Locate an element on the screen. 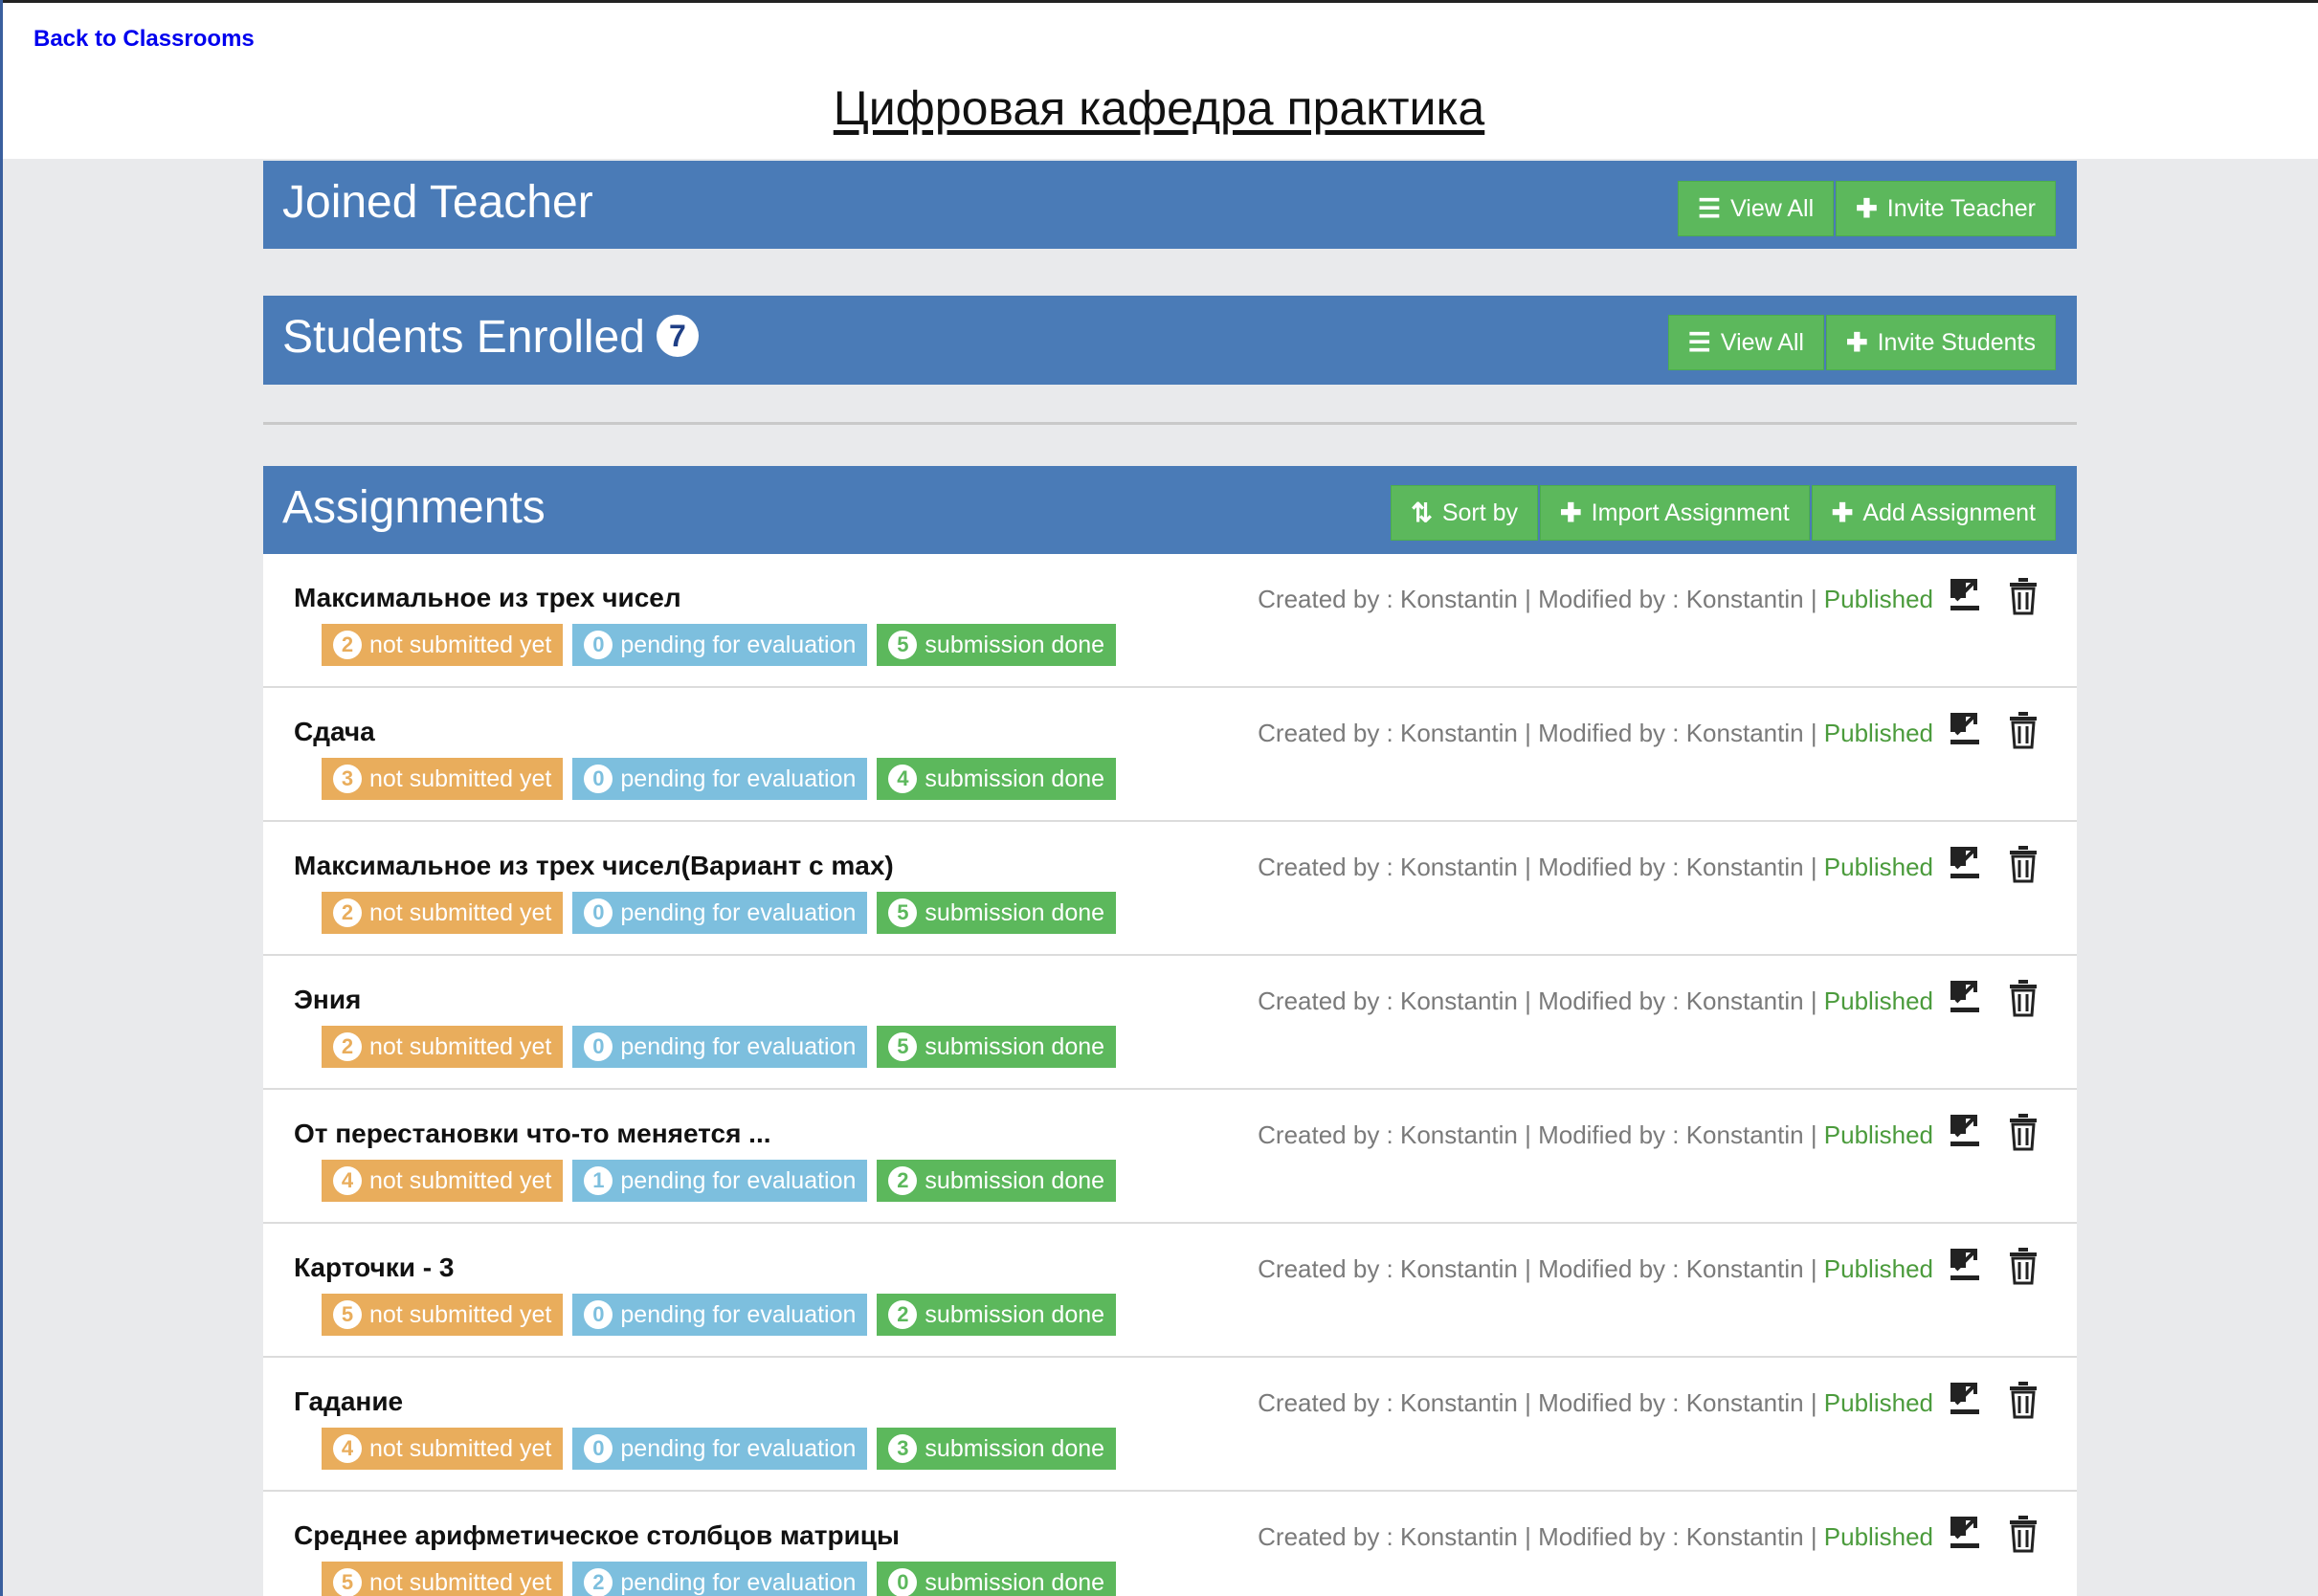 This screenshot has height=1596, width=2318. not-submitted-count: 5 is located at coordinates (347, 1315).